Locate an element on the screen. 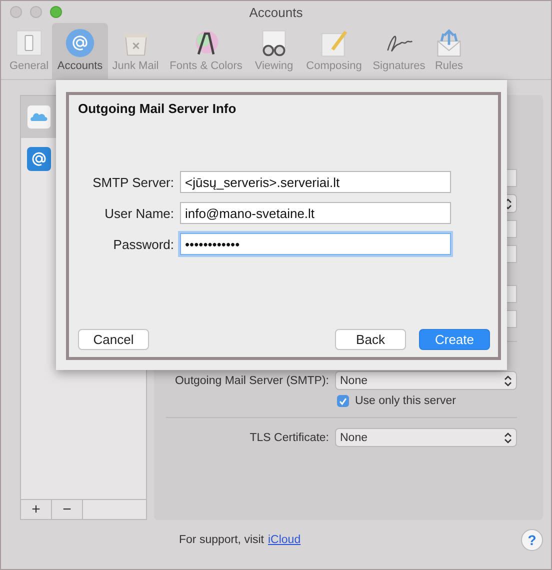 The height and width of the screenshot is (570, 552). dialog-title: Outgoing Mail Server Info is located at coordinates (158, 108).